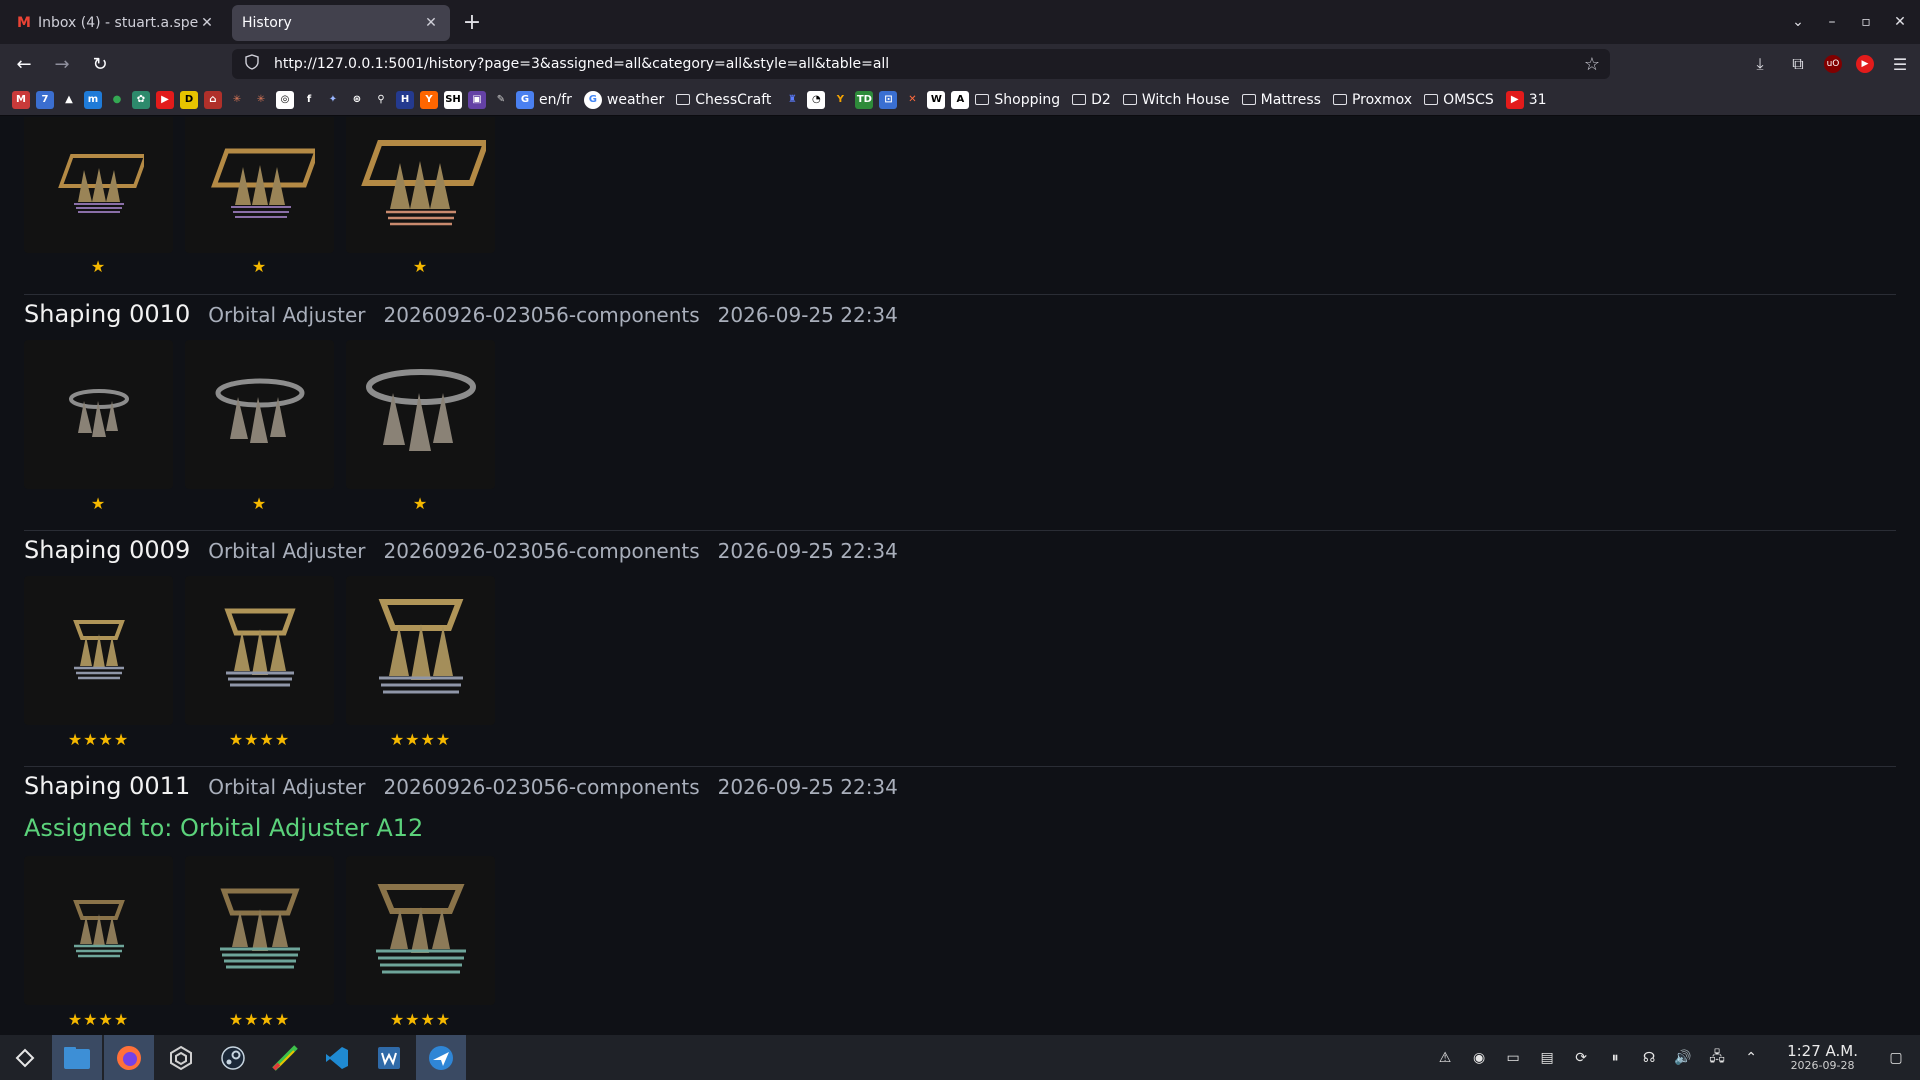 This screenshot has height=1080, width=1920. I want to click on forward-icon: →, so click(62, 64).